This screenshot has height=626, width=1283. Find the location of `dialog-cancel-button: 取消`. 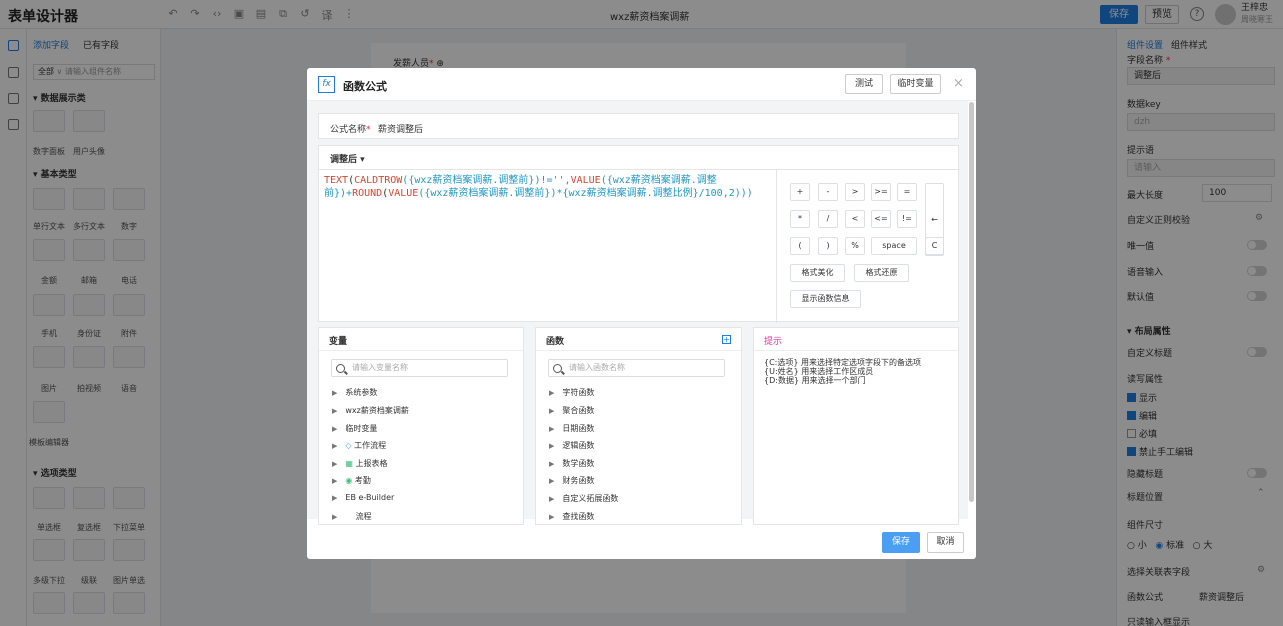

dialog-cancel-button: 取消 is located at coordinates (945, 542).